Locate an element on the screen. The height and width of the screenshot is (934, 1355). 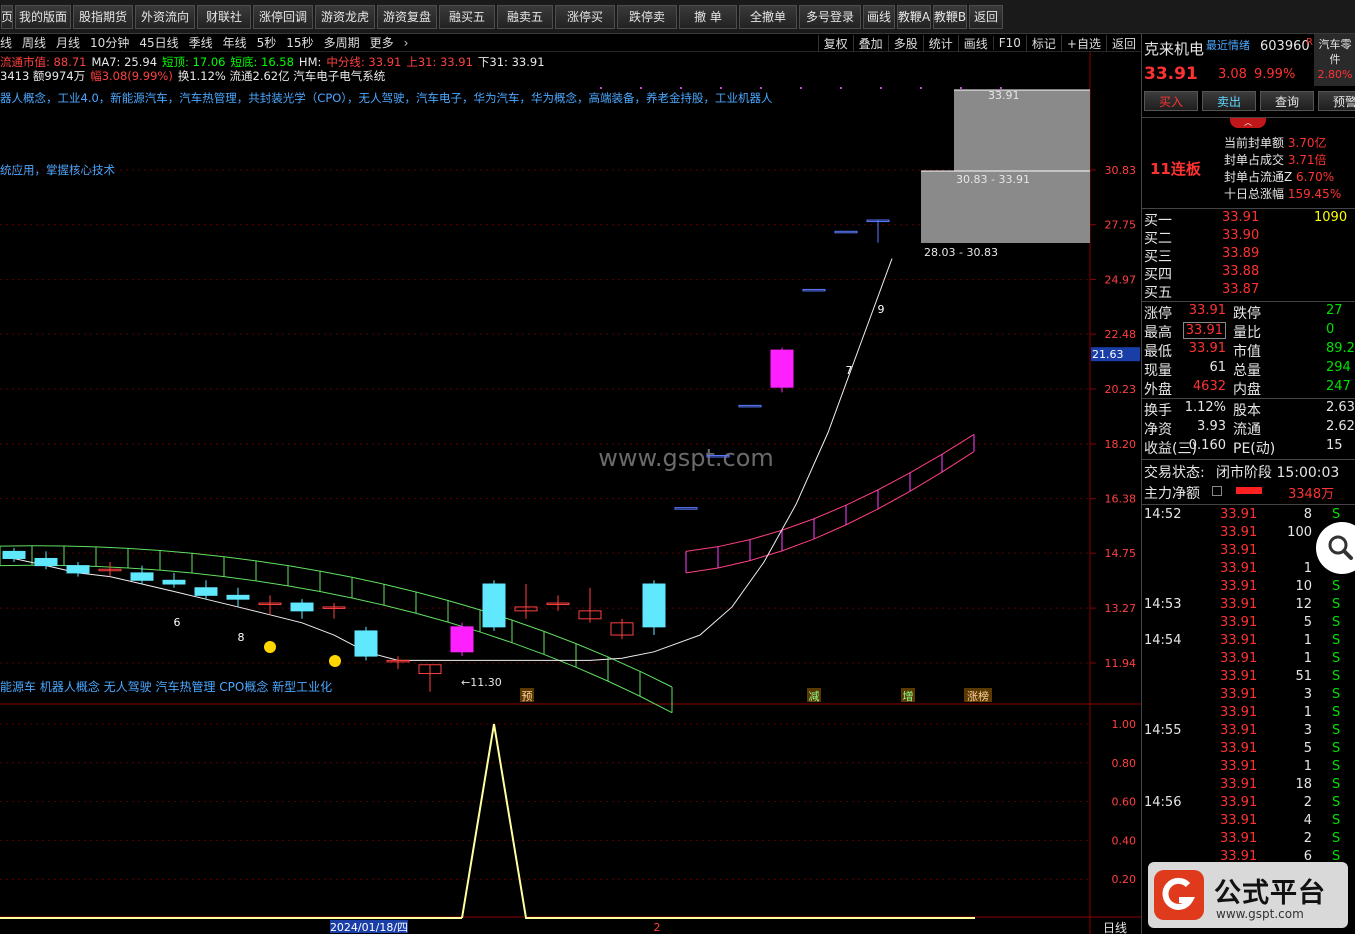
tick-row: 33.91 4 S is located at coordinates (1248, 822).